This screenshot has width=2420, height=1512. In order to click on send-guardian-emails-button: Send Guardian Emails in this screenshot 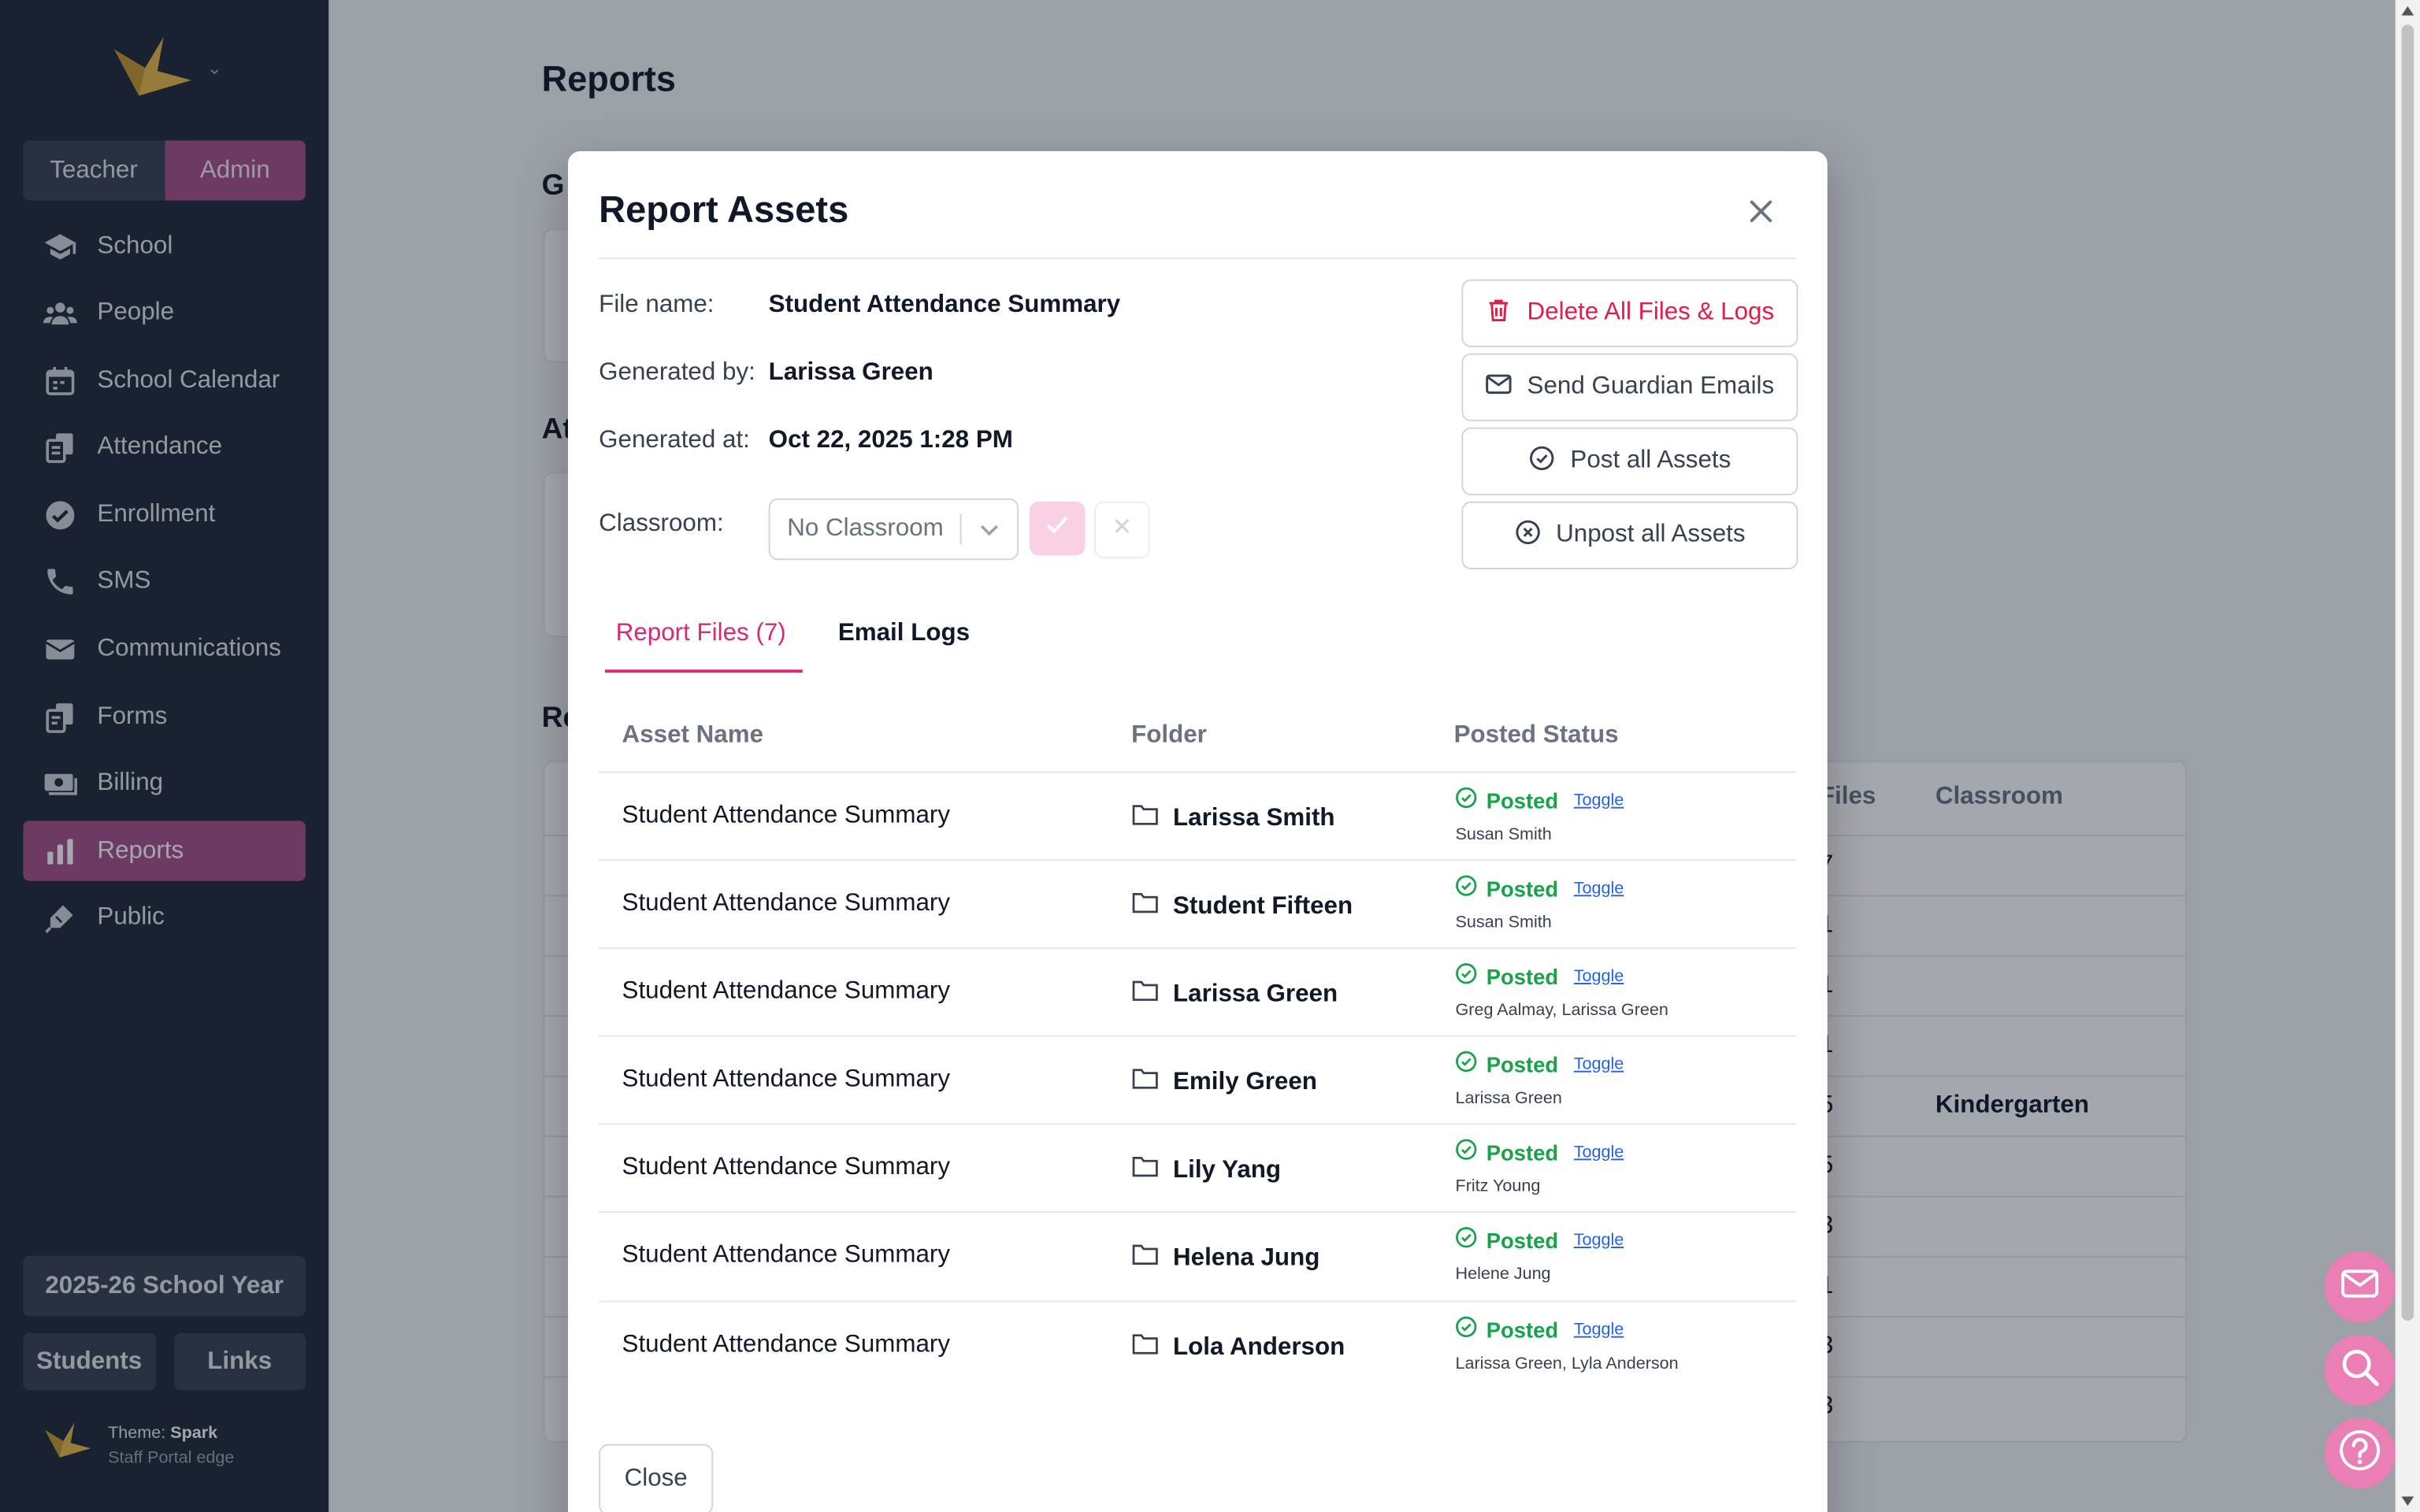, I will do `click(1629, 387)`.